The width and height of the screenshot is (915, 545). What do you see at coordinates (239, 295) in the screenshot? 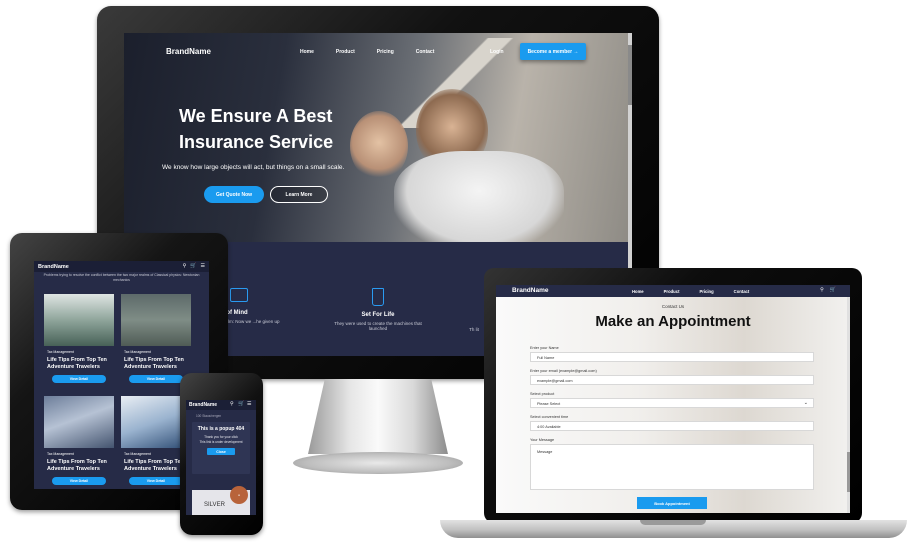
I see `card-icon` at bounding box center [239, 295].